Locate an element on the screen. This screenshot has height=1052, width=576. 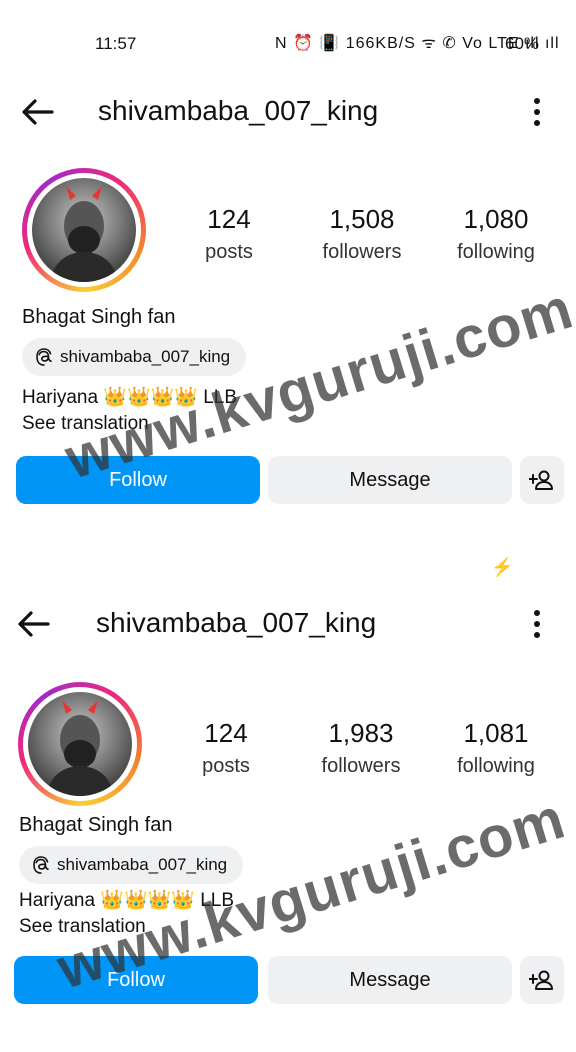
followers-stat: 1,983 followers is located at coordinates (361, 748).